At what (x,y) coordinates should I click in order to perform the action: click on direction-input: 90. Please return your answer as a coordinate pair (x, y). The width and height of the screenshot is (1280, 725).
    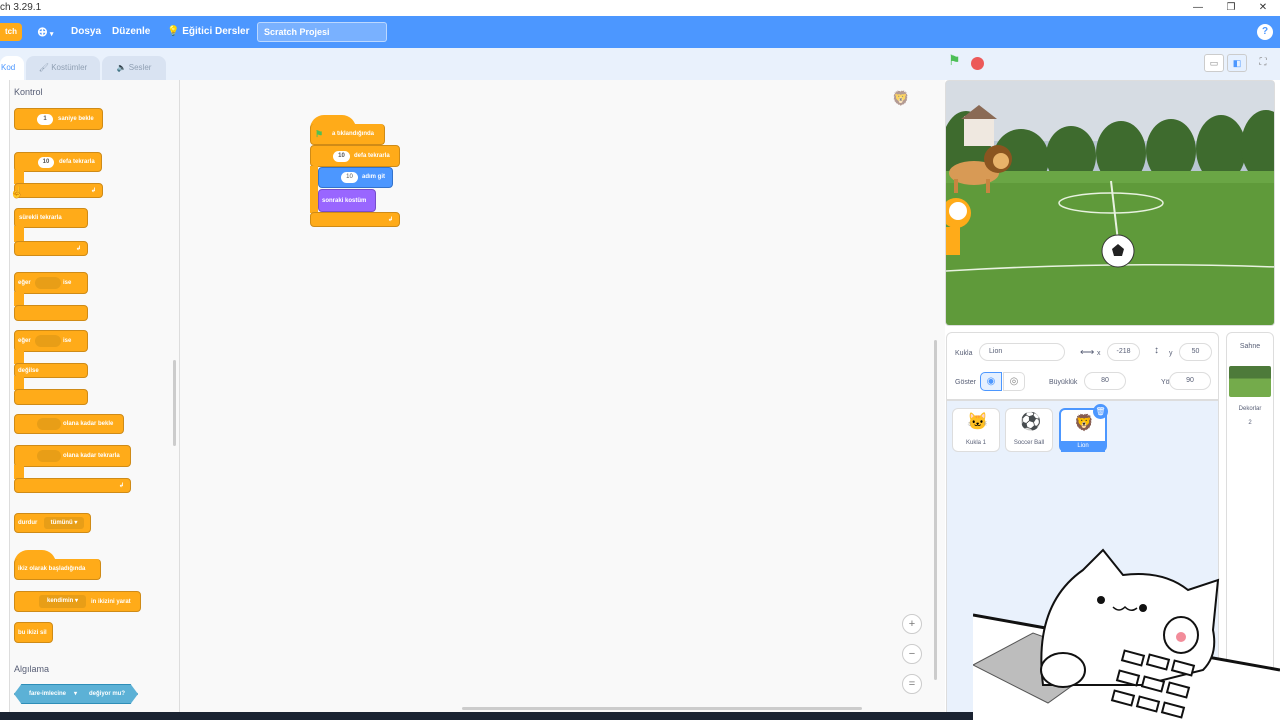
    Looking at the image, I should click on (1190, 381).